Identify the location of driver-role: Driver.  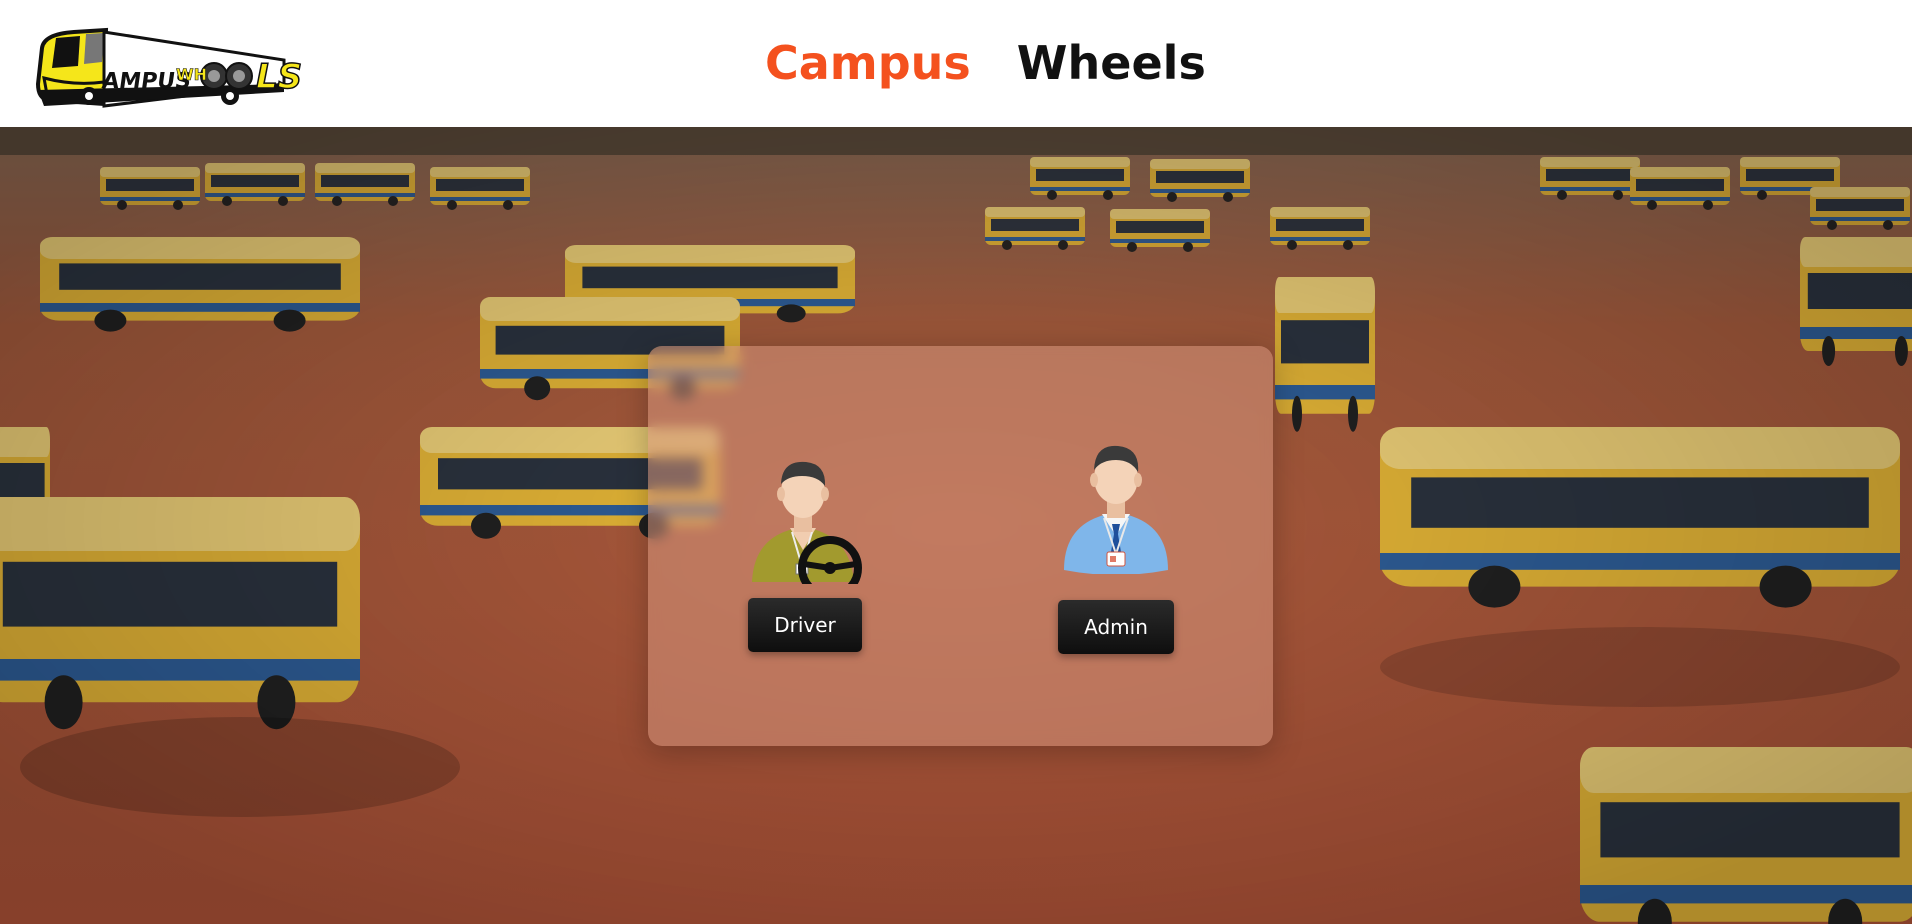
(805, 553).